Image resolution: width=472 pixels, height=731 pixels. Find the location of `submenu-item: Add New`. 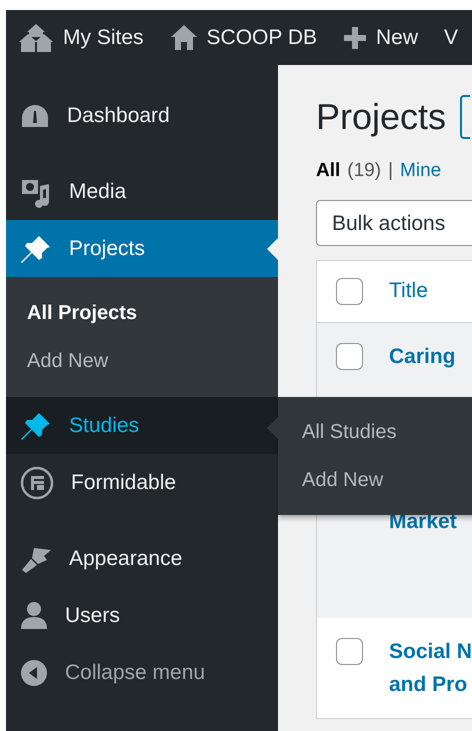

submenu-item: Add New is located at coordinates (57, 361).